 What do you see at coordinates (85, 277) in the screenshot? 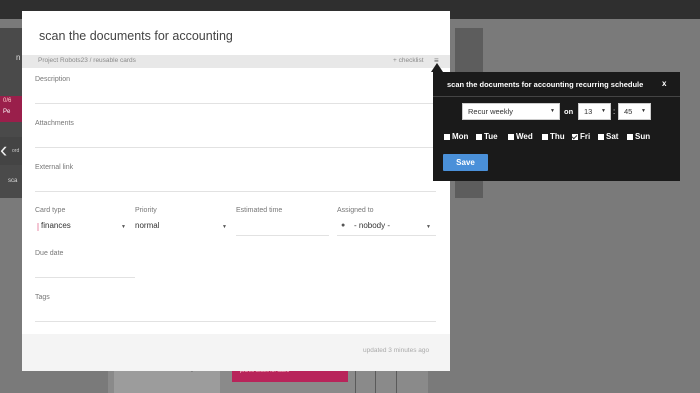
I see `due-date-field` at bounding box center [85, 277].